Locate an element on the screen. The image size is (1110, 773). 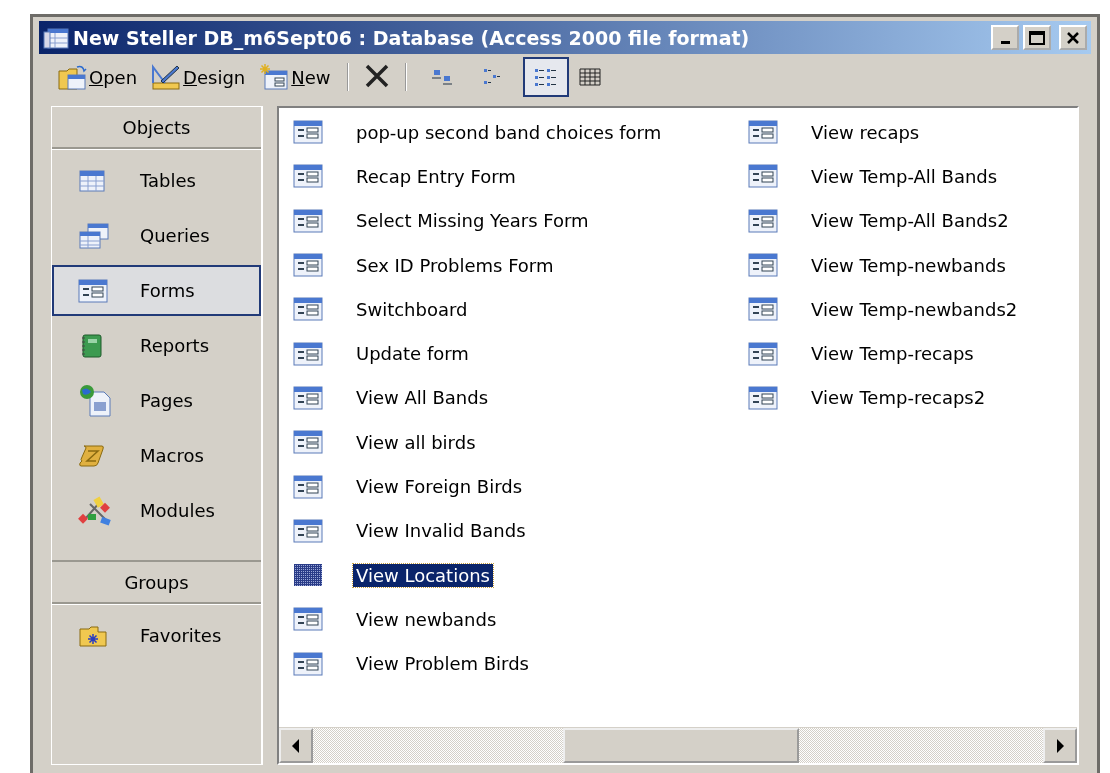
section-header: Groups is located at coordinates (156, 582).